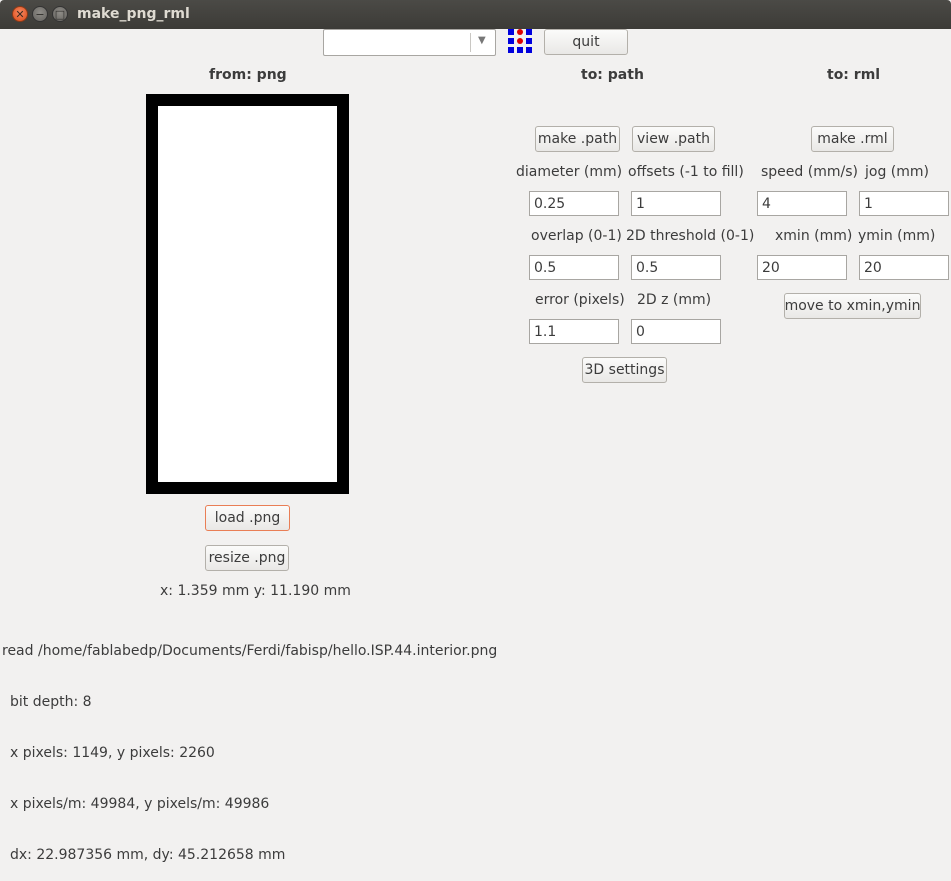  Describe the element at coordinates (814, 236) in the screenshot. I see `xmin-label: xmin (mm)` at that location.